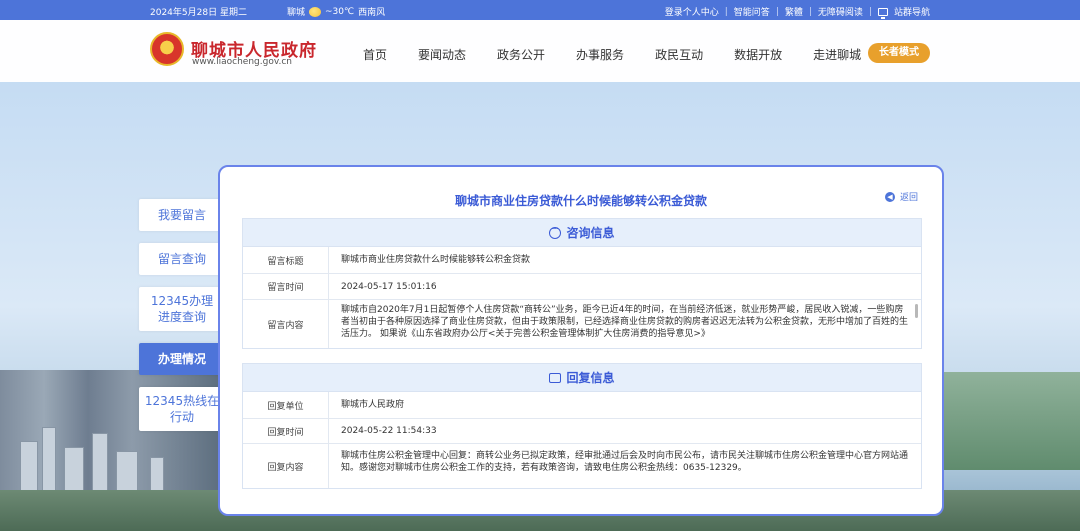  What do you see at coordinates (840, 11) in the screenshot?
I see `accessibility-link: 无障碍阅读` at bounding box center [840, 11].